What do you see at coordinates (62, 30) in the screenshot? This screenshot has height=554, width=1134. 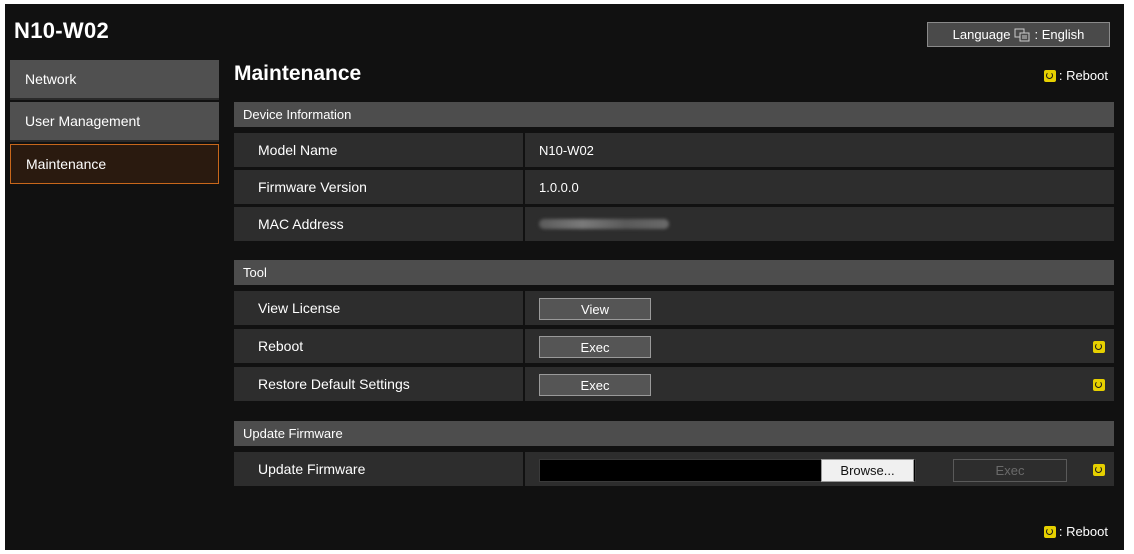 I see `app-title: N10-W02` at bounding box center [62, 30].